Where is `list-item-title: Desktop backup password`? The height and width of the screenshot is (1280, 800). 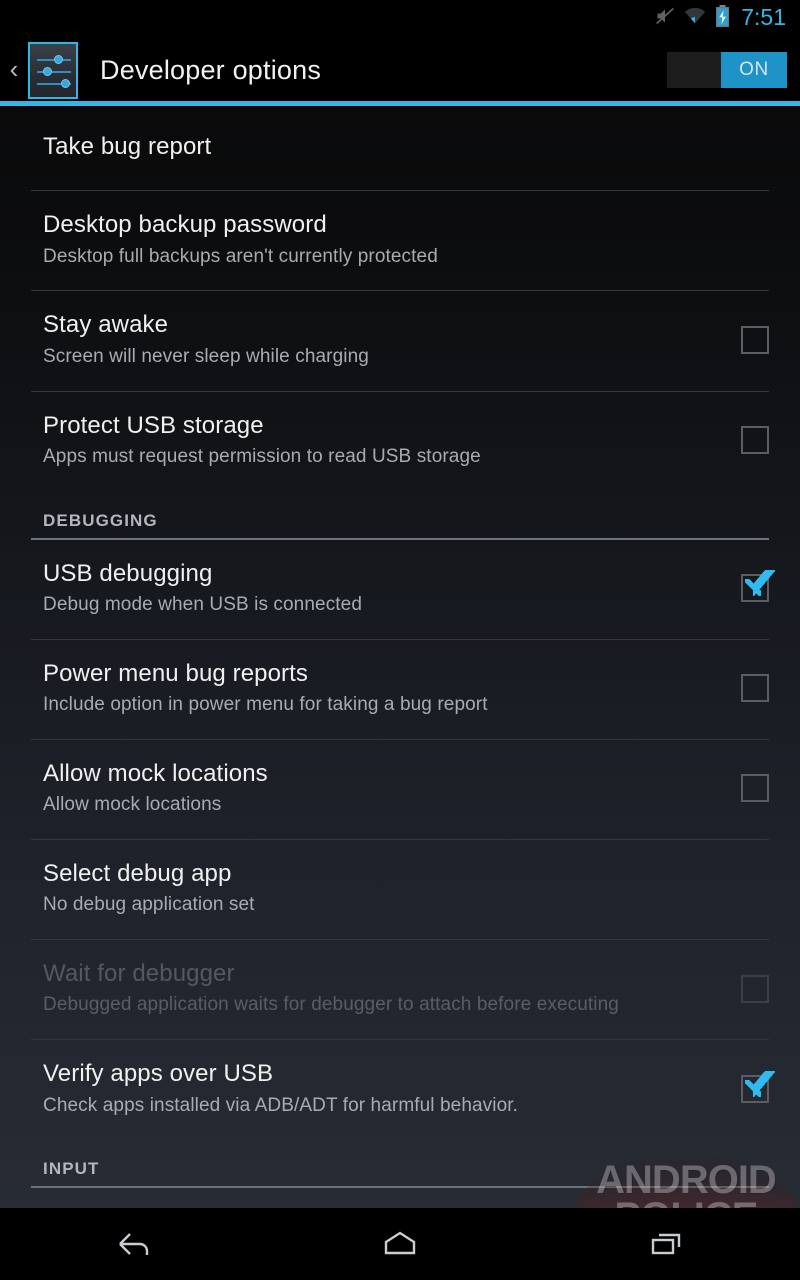
list-item-title: Desktop backup password is located at coordinates (185, 225).